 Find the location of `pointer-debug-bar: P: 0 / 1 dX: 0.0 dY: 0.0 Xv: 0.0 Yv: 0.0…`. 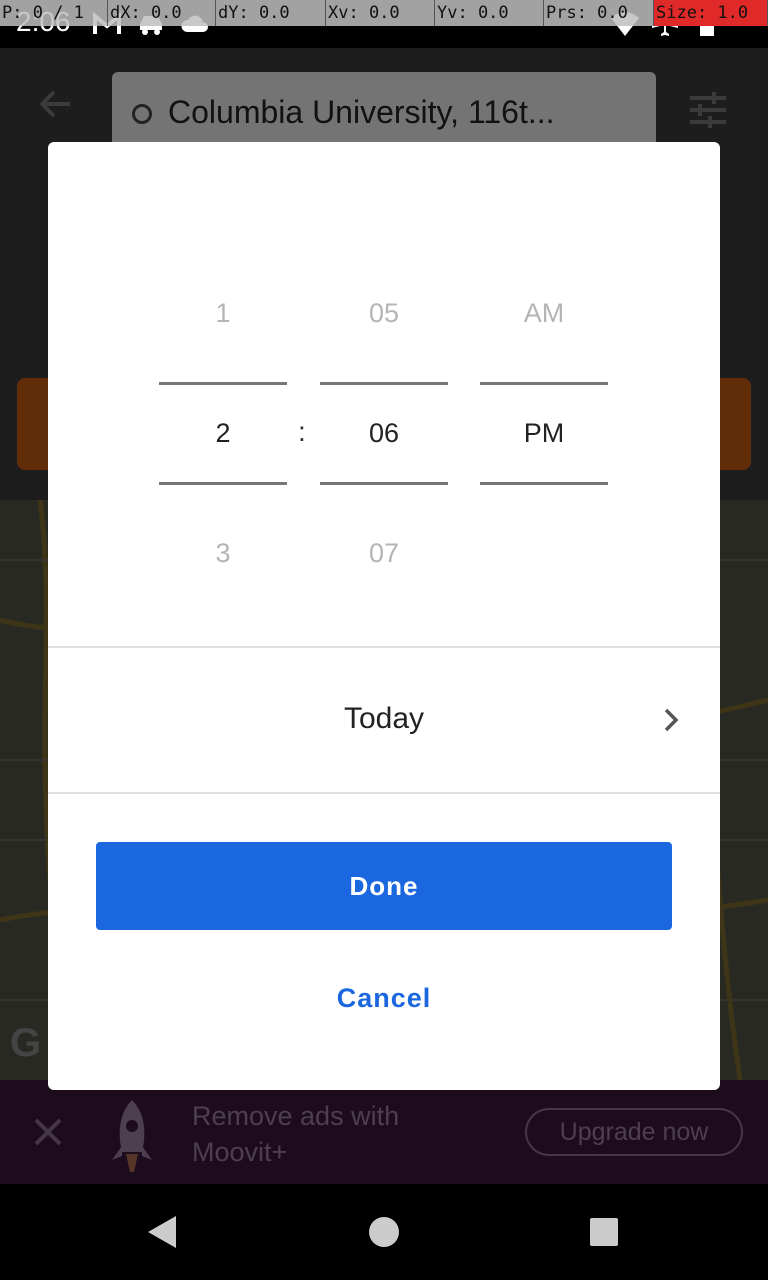

pointer-debug-bar: P: 0 / 1 dX: 0.0 dY: 0.0 Xv: 0.0 Yv: 0.0… is located at coordinates (384, 13).